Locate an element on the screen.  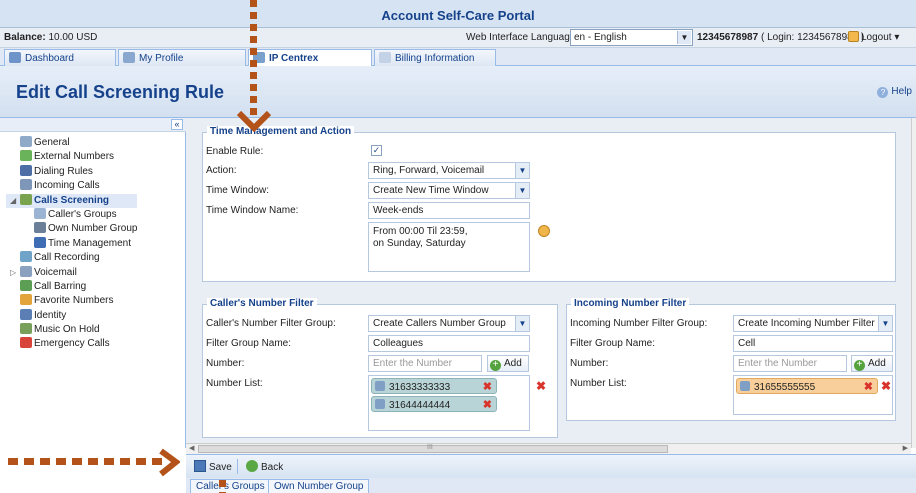
bottom-toolbar: Save Back is located at coordinates (551, 466).